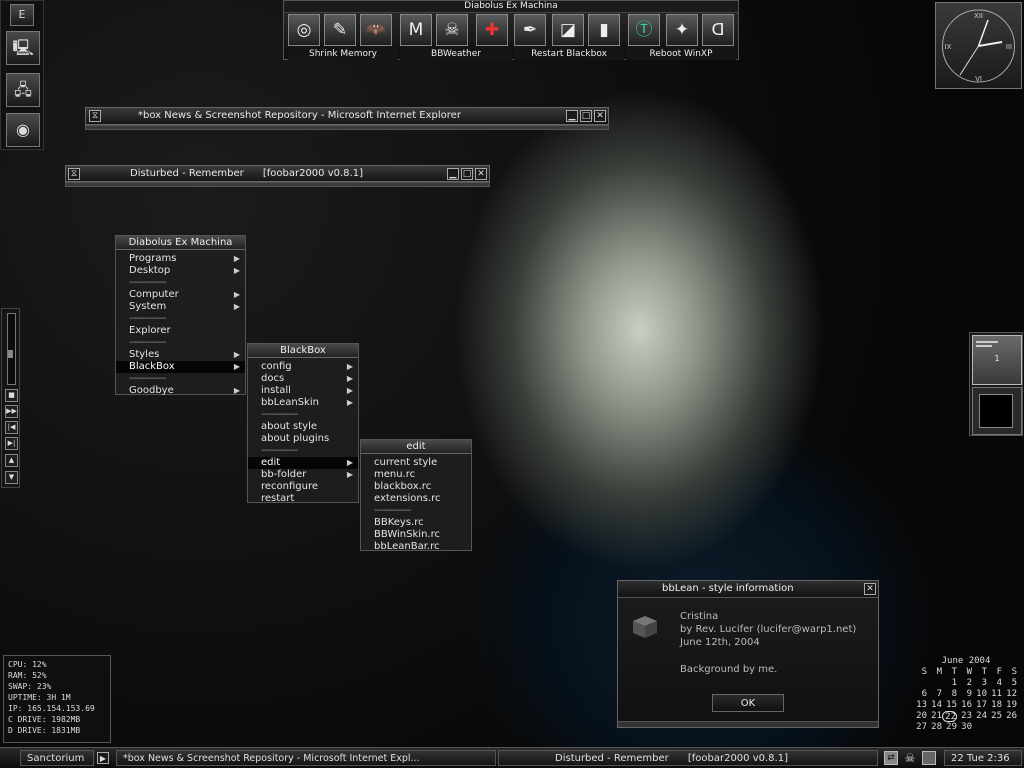  What do you see at coordinates (343, 54) in the screenshot?
I see `shrink-memory-label: Shrink Memory` at bounding box center [343, 54].